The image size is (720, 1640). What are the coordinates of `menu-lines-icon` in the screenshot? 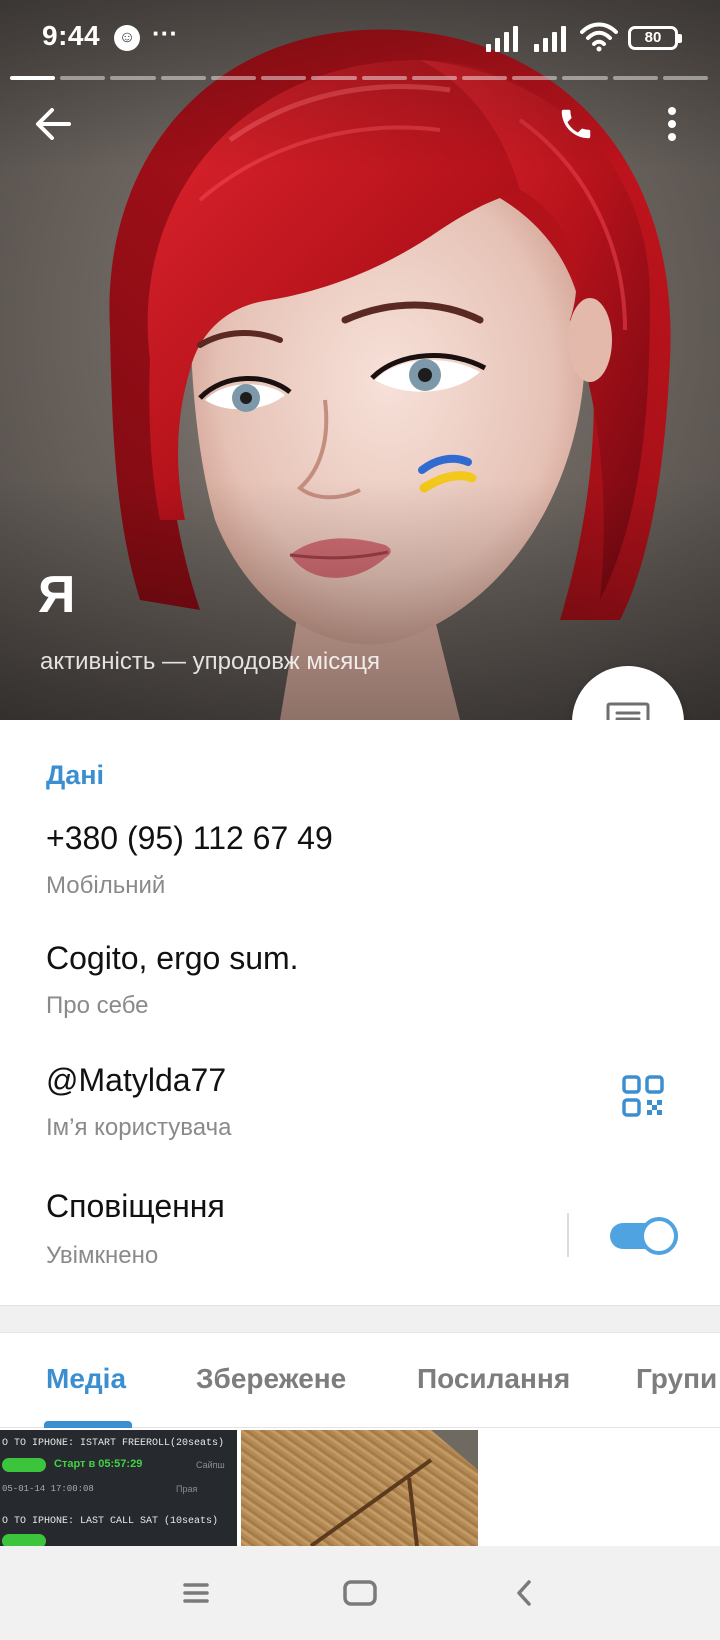 It's located at (196, 1593).